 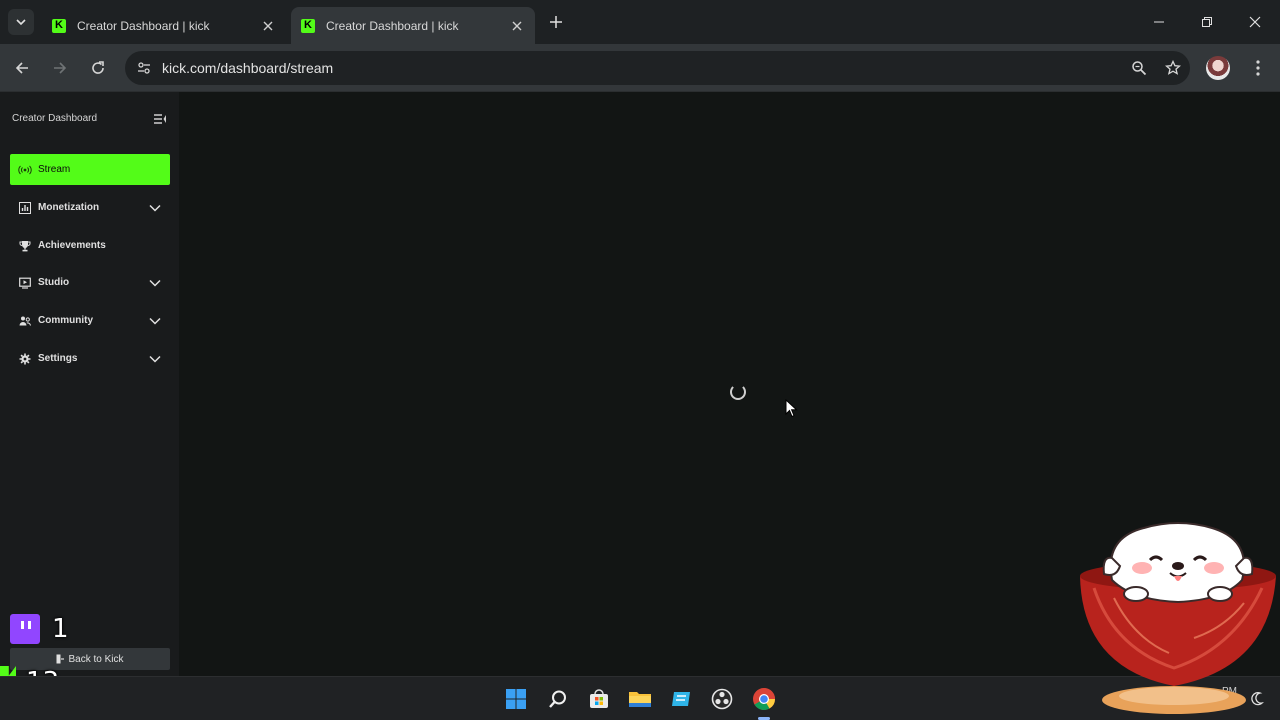 I want to click on forward-button, so click(x=60, y=68).